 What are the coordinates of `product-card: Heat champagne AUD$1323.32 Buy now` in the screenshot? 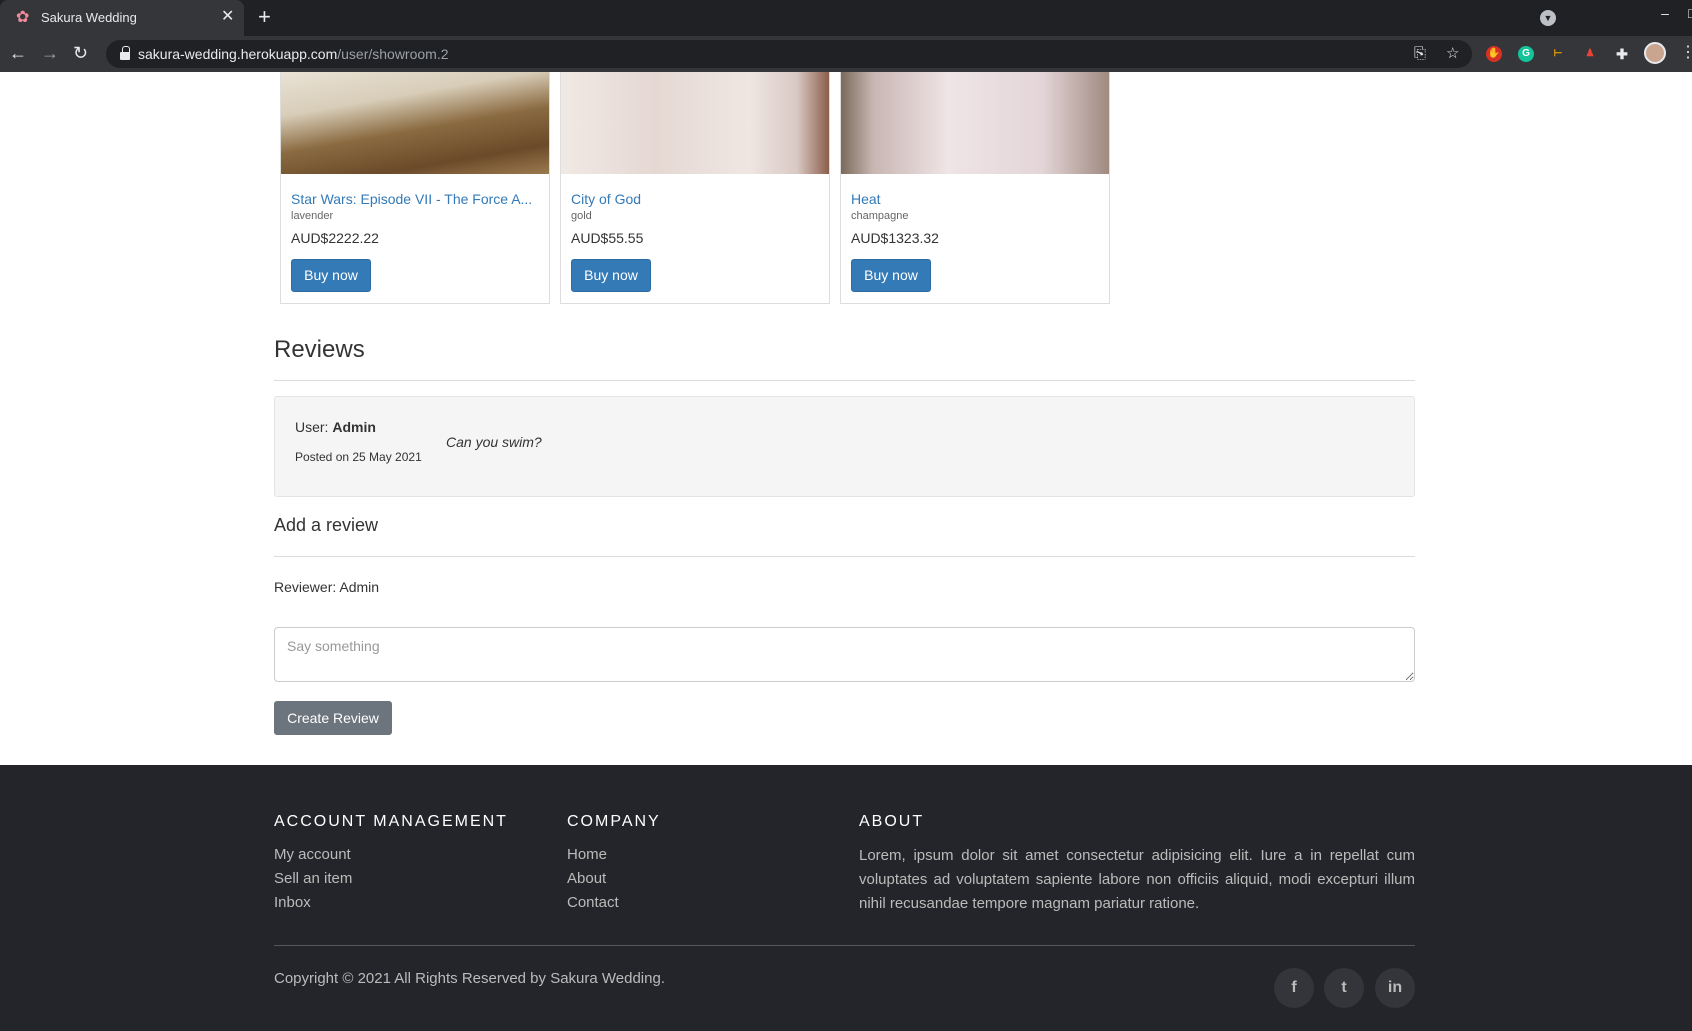 It's located at (975, 188).